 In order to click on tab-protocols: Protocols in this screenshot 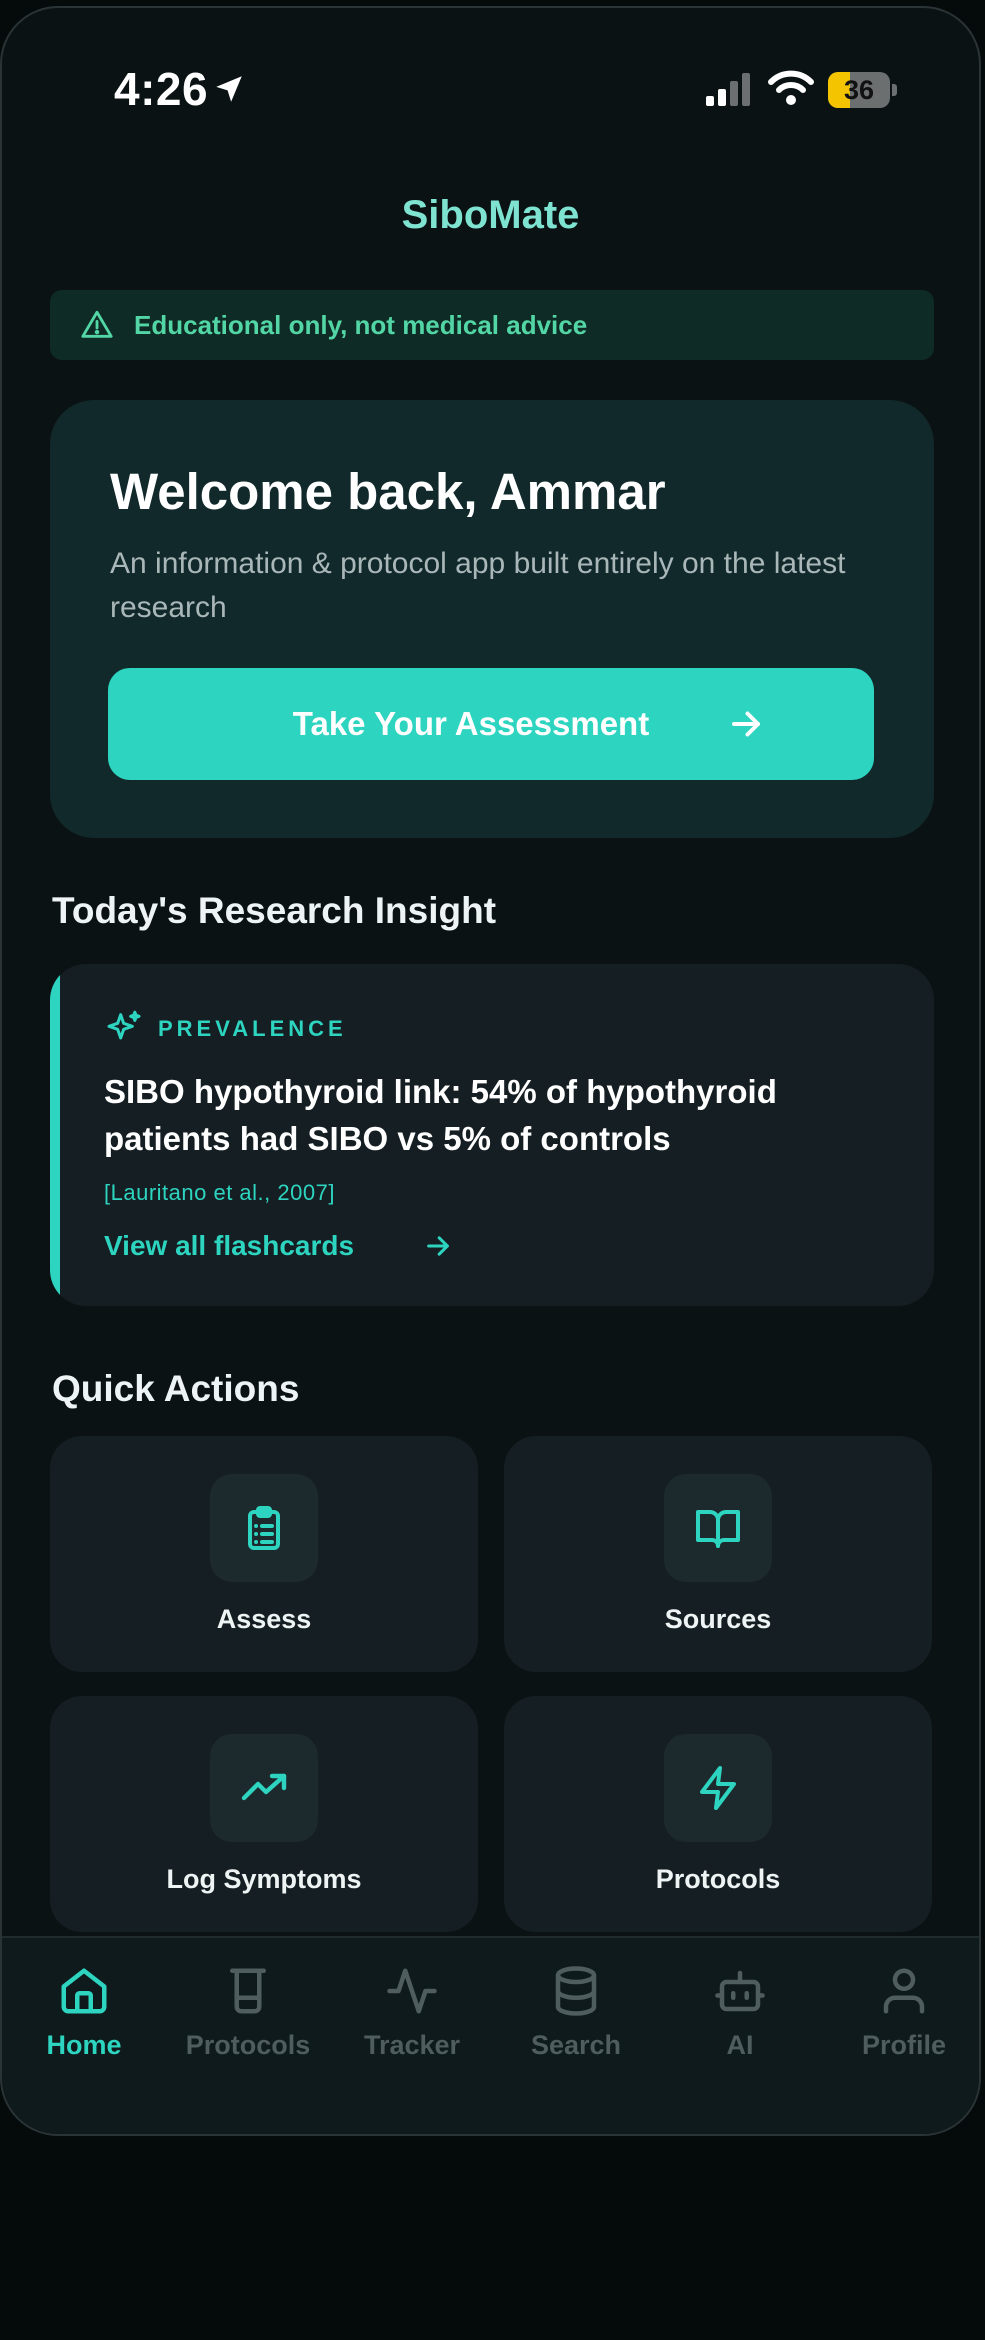, I will do `click(248, 2008)`.